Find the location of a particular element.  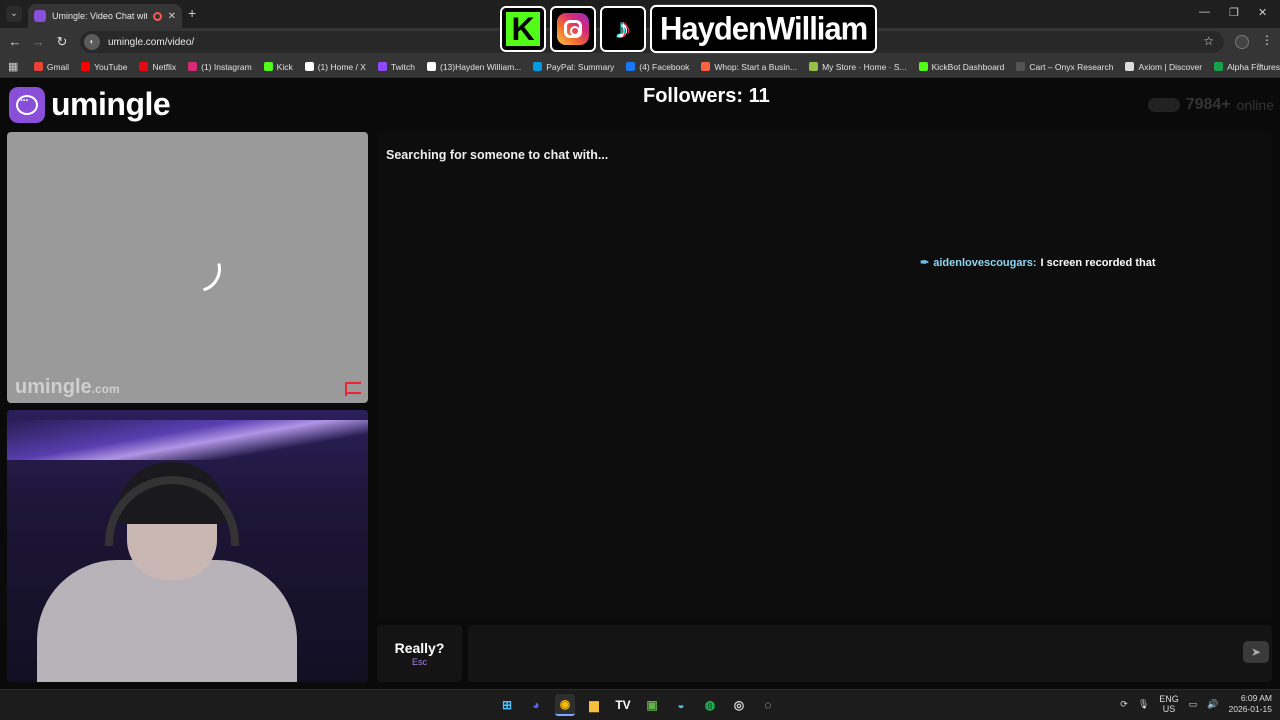

discord-icon: ◕ is located at coordinates (536, 705).